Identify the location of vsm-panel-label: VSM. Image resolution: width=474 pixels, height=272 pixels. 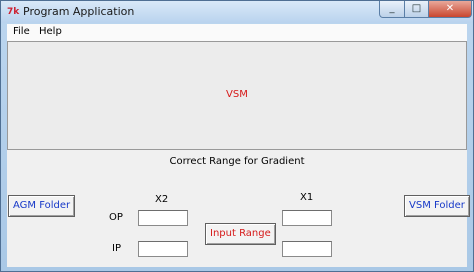
(237, 94).